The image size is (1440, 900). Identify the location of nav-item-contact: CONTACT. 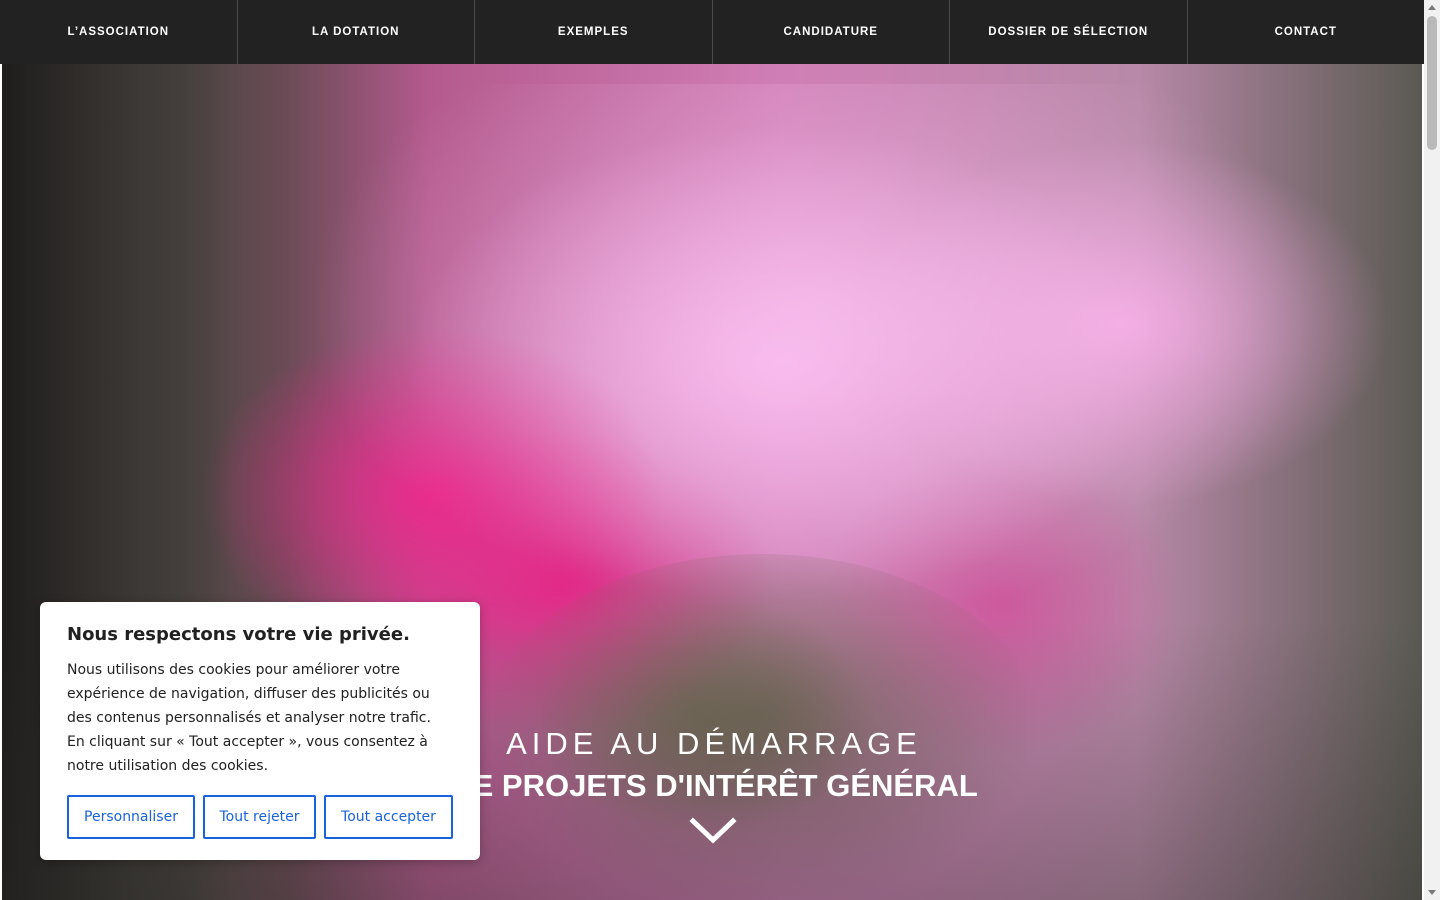
(1305, 32).